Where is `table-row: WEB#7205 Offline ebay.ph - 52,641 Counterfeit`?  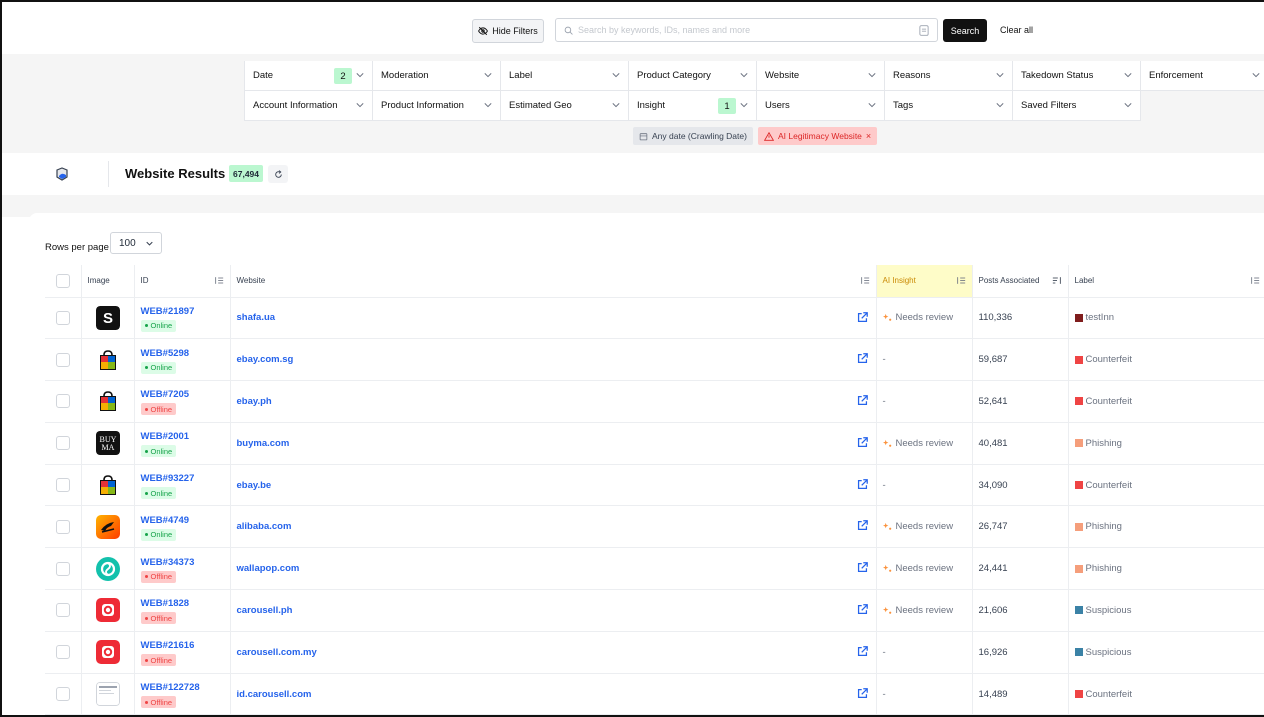
table-row: WEB#7205 Offline ebay.ph - 52,641 Counterfeit is located at coordinates (654, 401).